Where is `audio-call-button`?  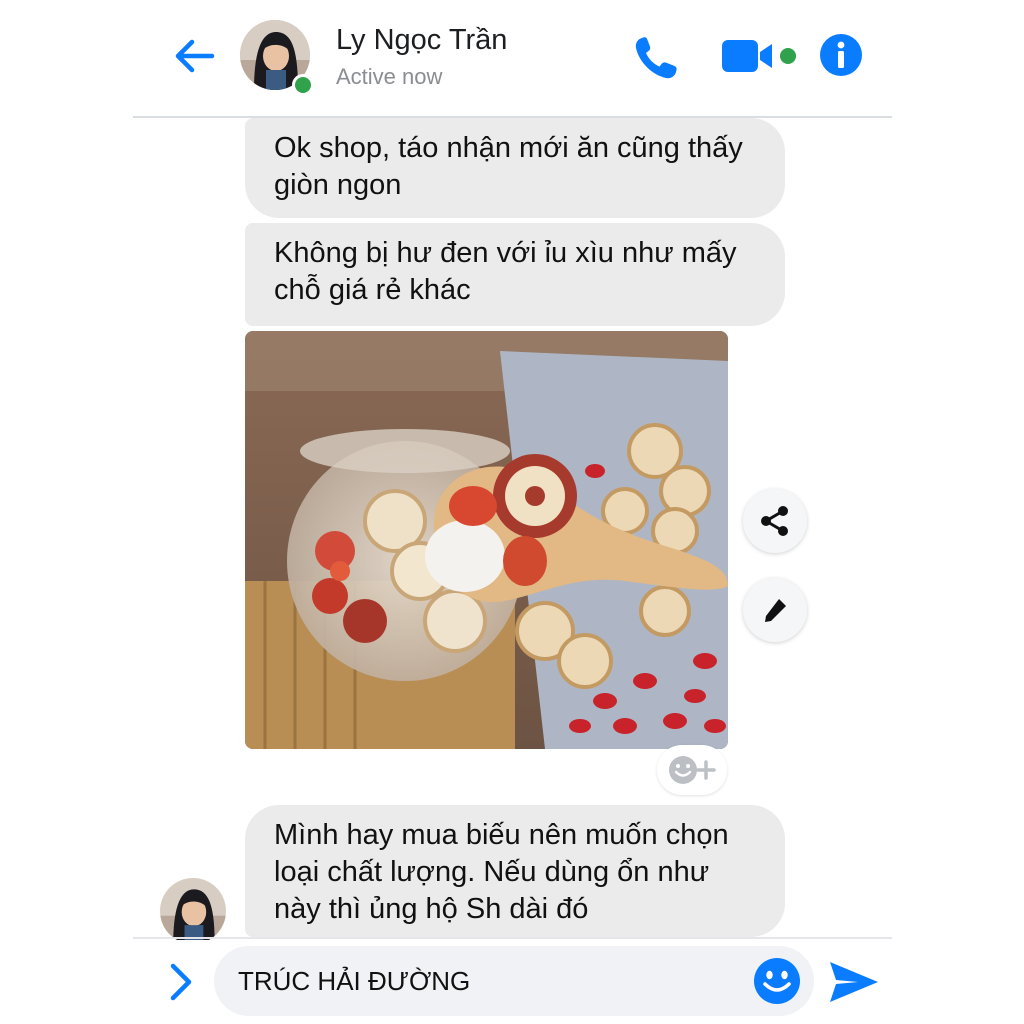
audio-call-button is located at coordinates (656, 58).